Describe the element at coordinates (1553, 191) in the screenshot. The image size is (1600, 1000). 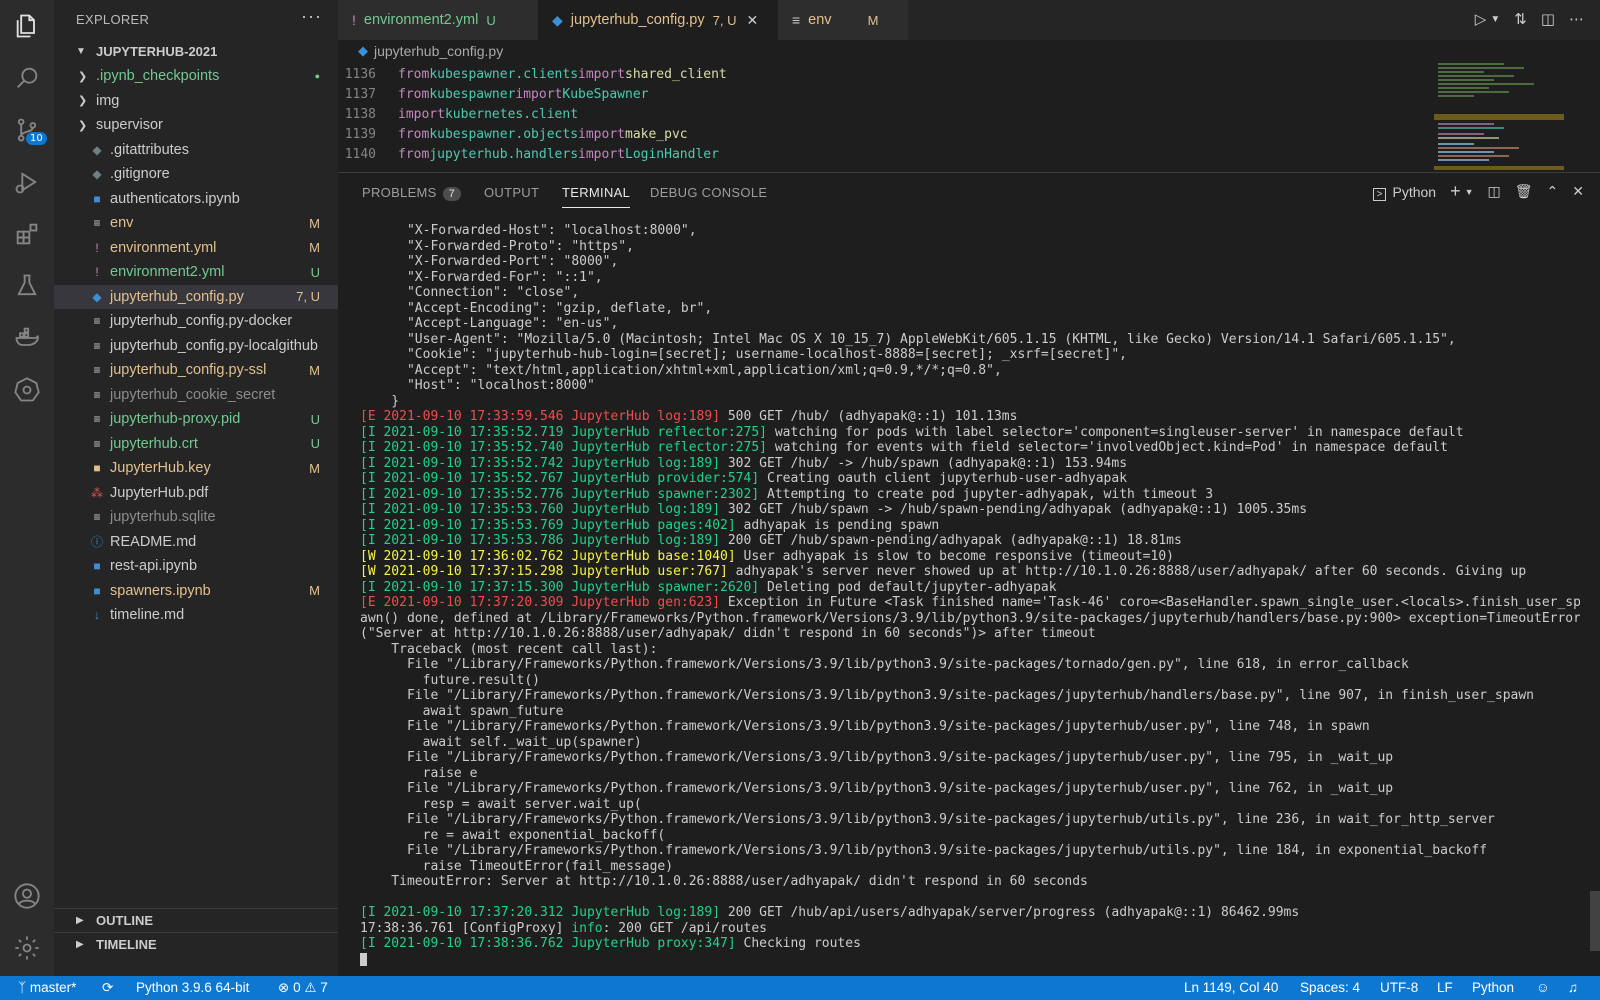
I see `maximize-panel-icon: ⌃` at that location.